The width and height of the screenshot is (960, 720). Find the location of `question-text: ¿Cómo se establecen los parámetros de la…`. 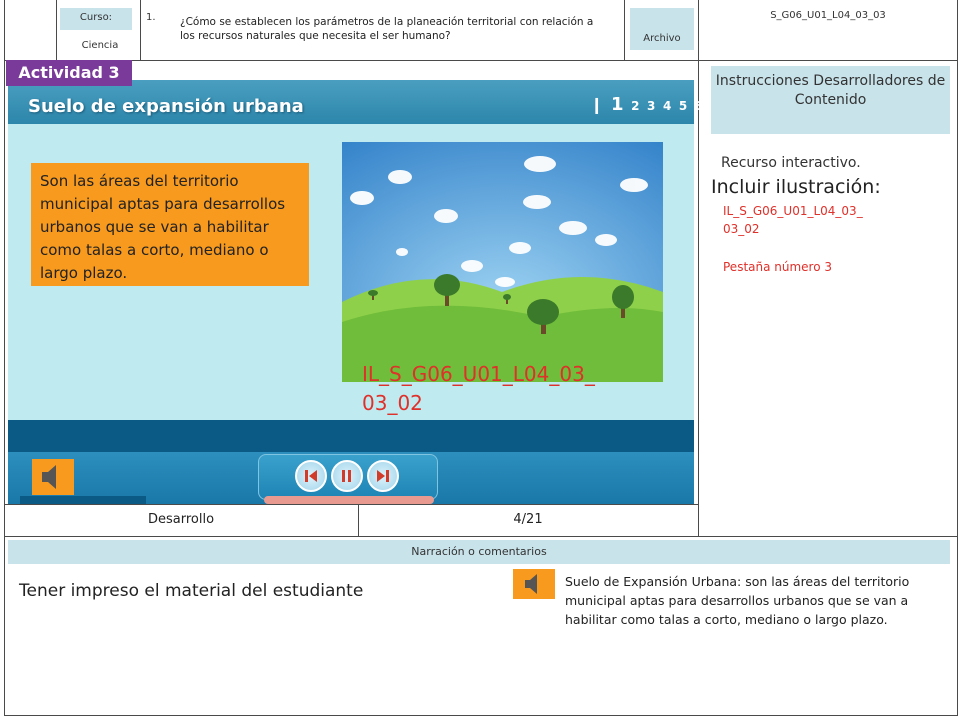

question-text: ¿Cómo se establecen los parámetros de la… is located at coordinates (387, 29).